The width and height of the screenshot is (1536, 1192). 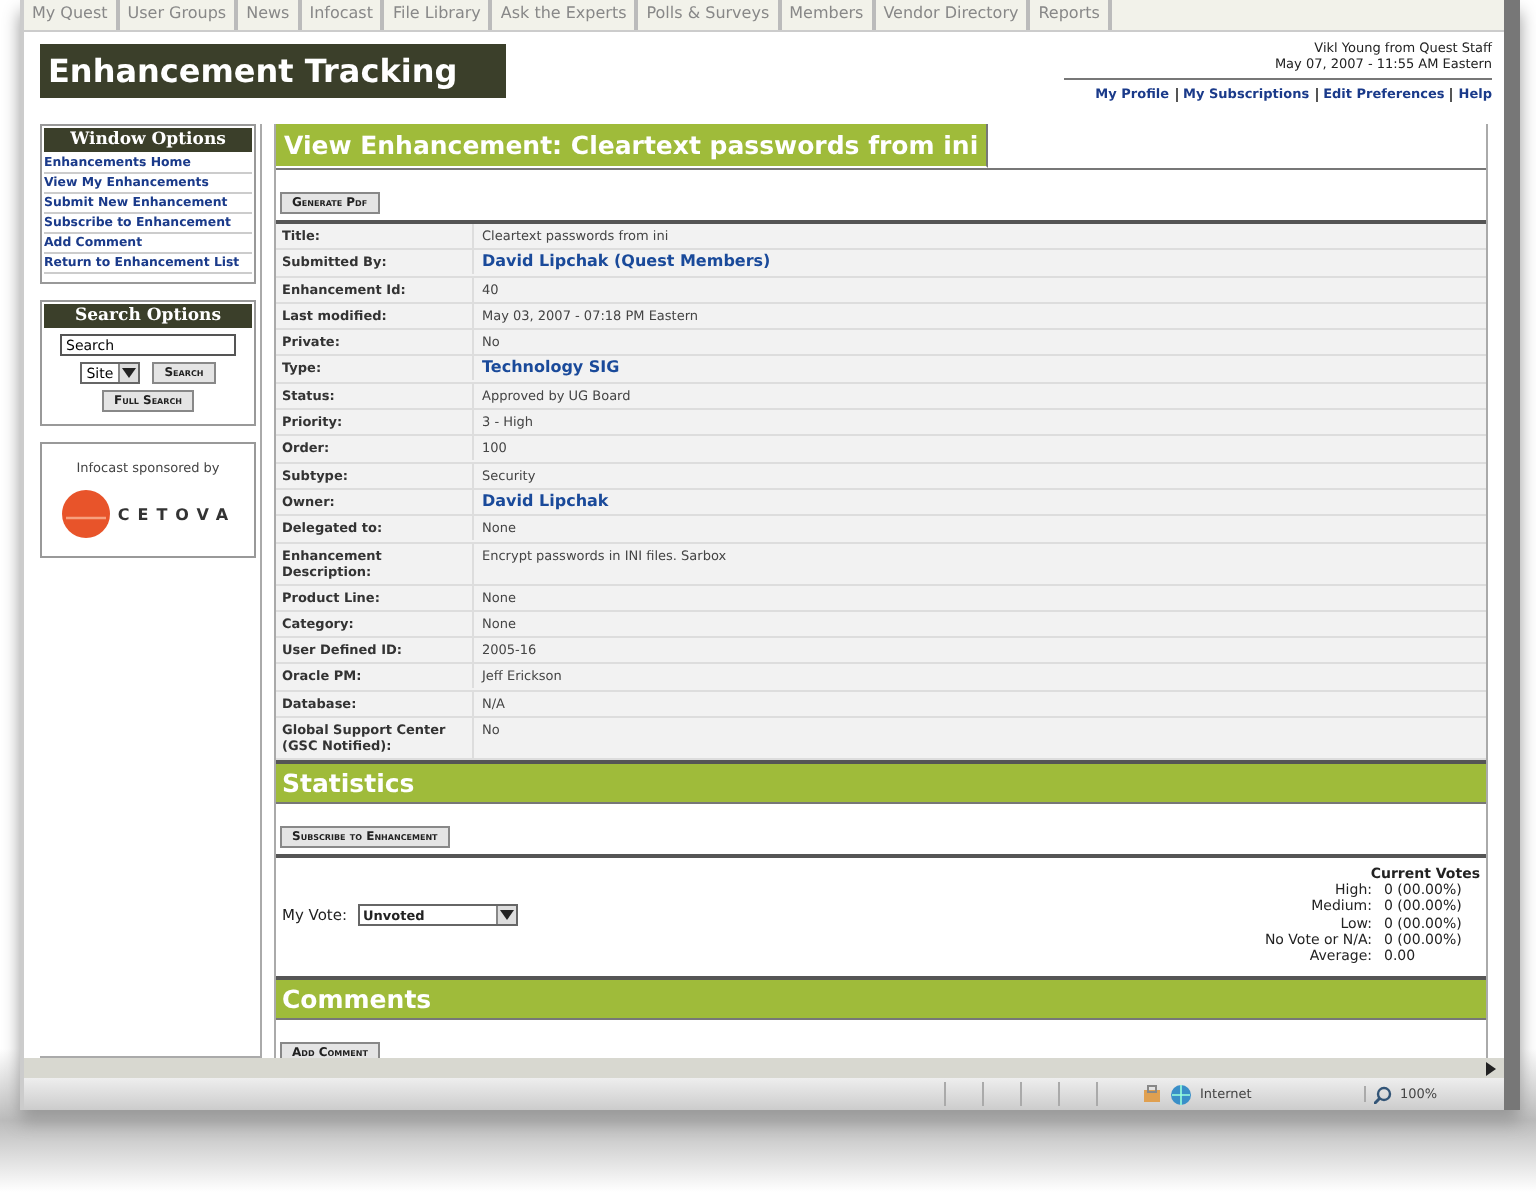 What do you see at coordinates (881, 996) in the screenshot?
I see `section-header: Comments` at bounding box center [881, 996].